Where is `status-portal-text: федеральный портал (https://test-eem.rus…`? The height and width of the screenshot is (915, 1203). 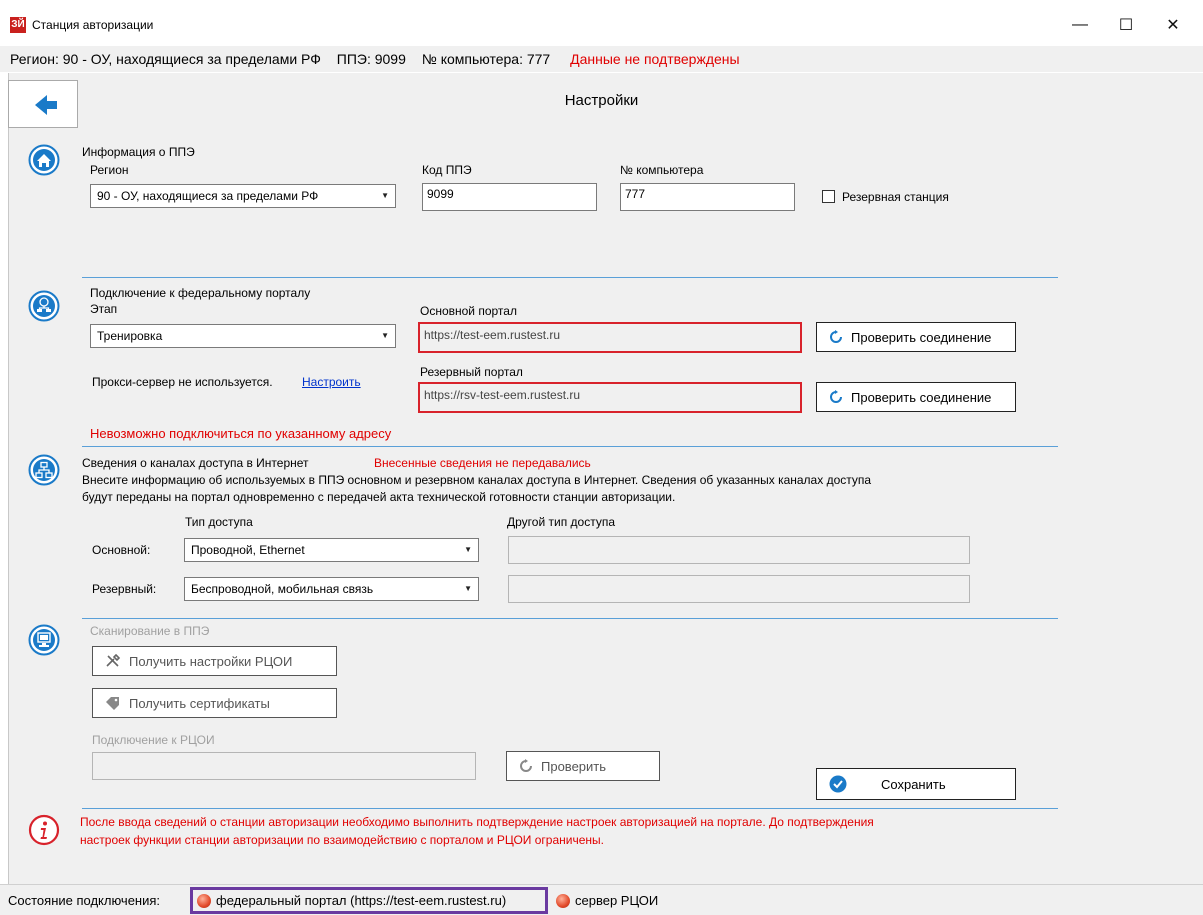
status-portal-text: федеральный портал (https://test-eem.rus… is located at coordinates (361, 900).